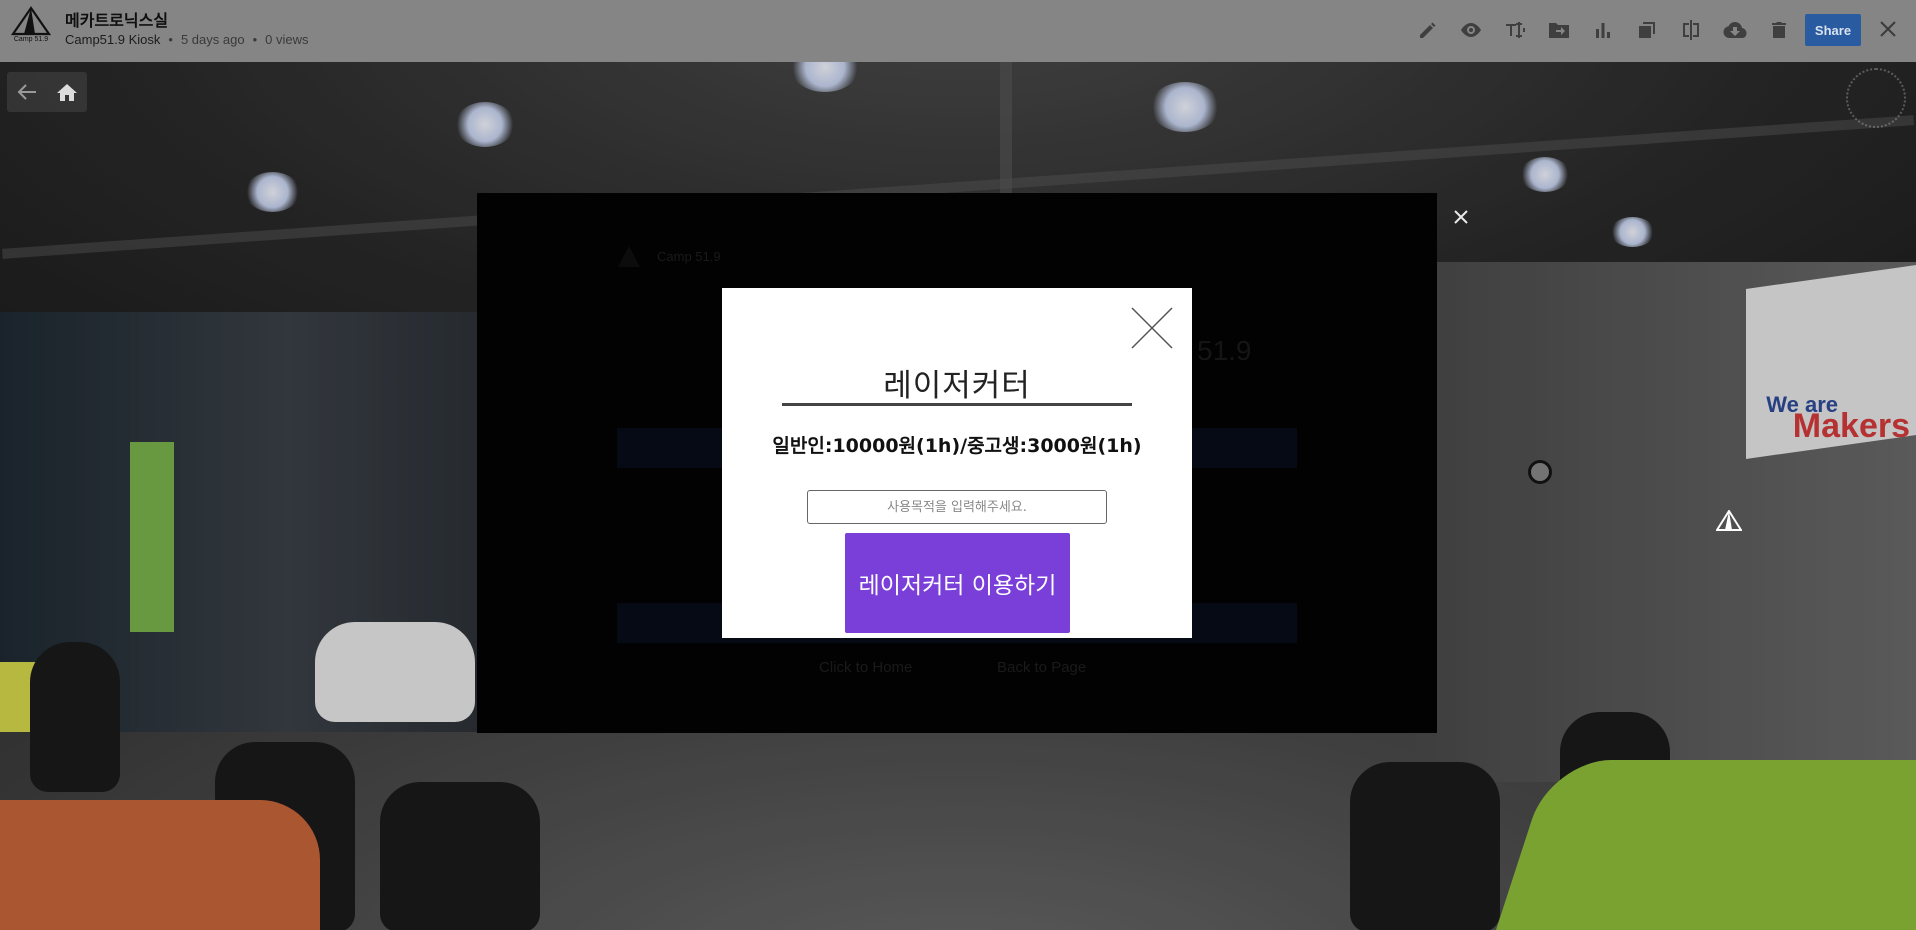 The height and width of the screenshot is (930, 1916). I want to click on compass-icon, so click(1876, 98).